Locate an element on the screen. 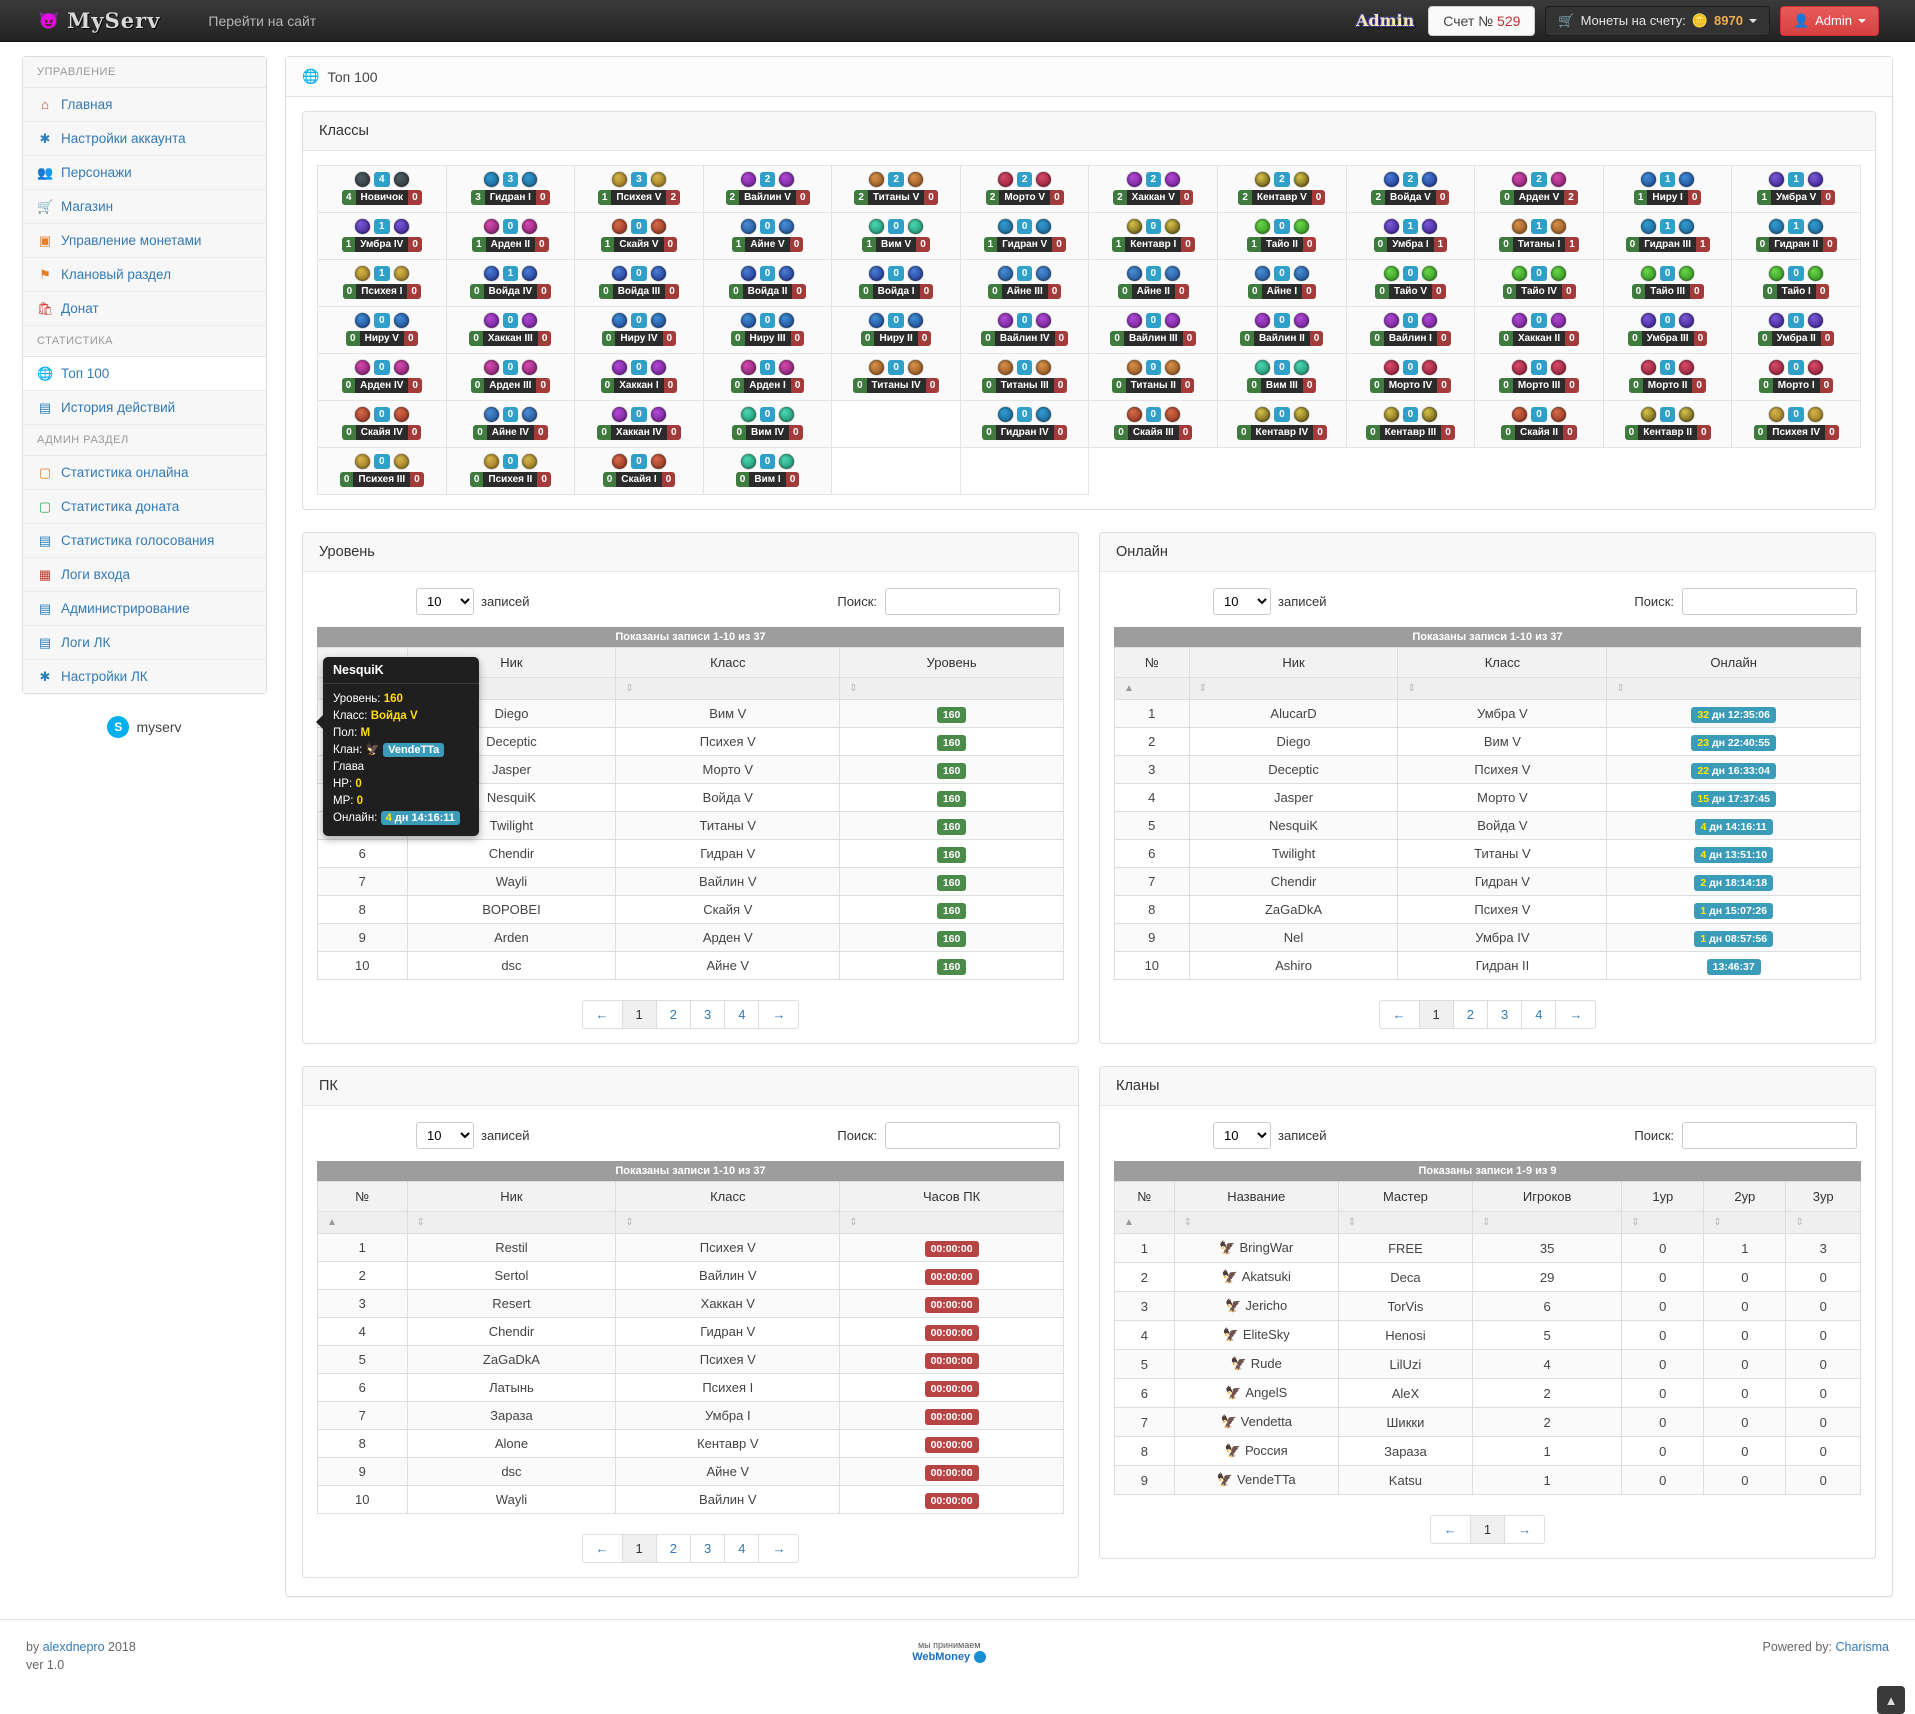  class-cell: 0 0 Войда II 0 is located at coordinates (768, 283).